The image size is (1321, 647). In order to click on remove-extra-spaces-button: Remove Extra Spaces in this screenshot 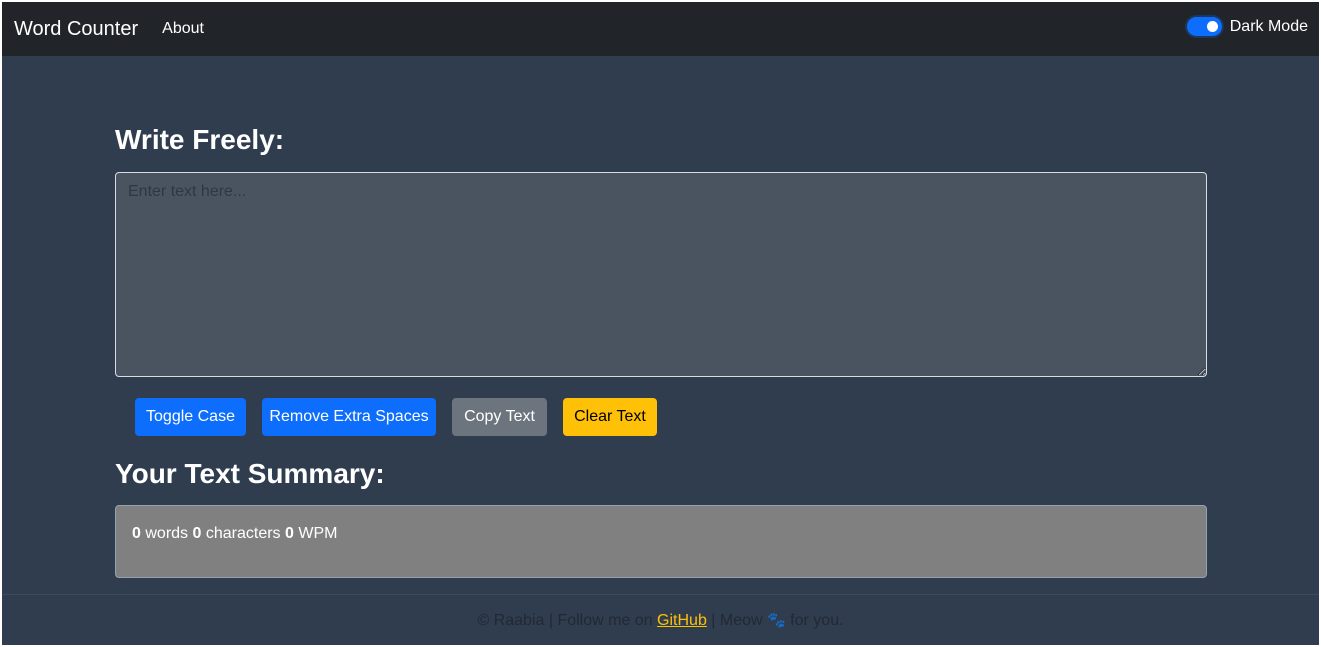, I will do `click(349, 417)`.